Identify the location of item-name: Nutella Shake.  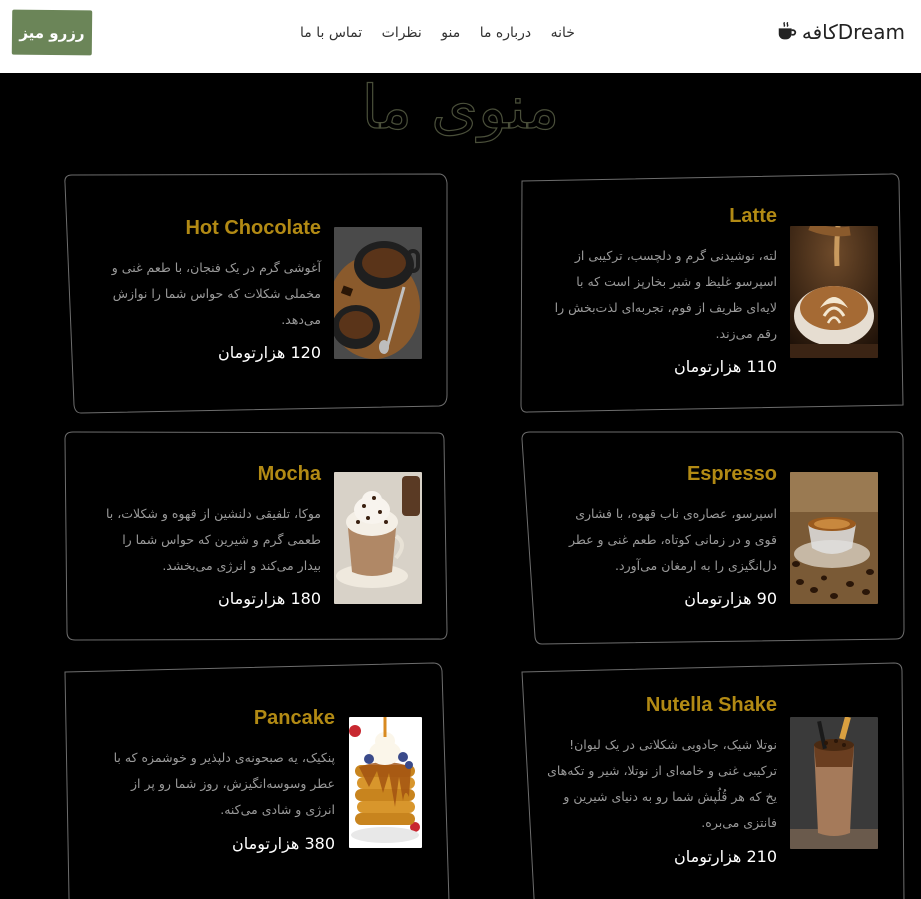
(711, 705).